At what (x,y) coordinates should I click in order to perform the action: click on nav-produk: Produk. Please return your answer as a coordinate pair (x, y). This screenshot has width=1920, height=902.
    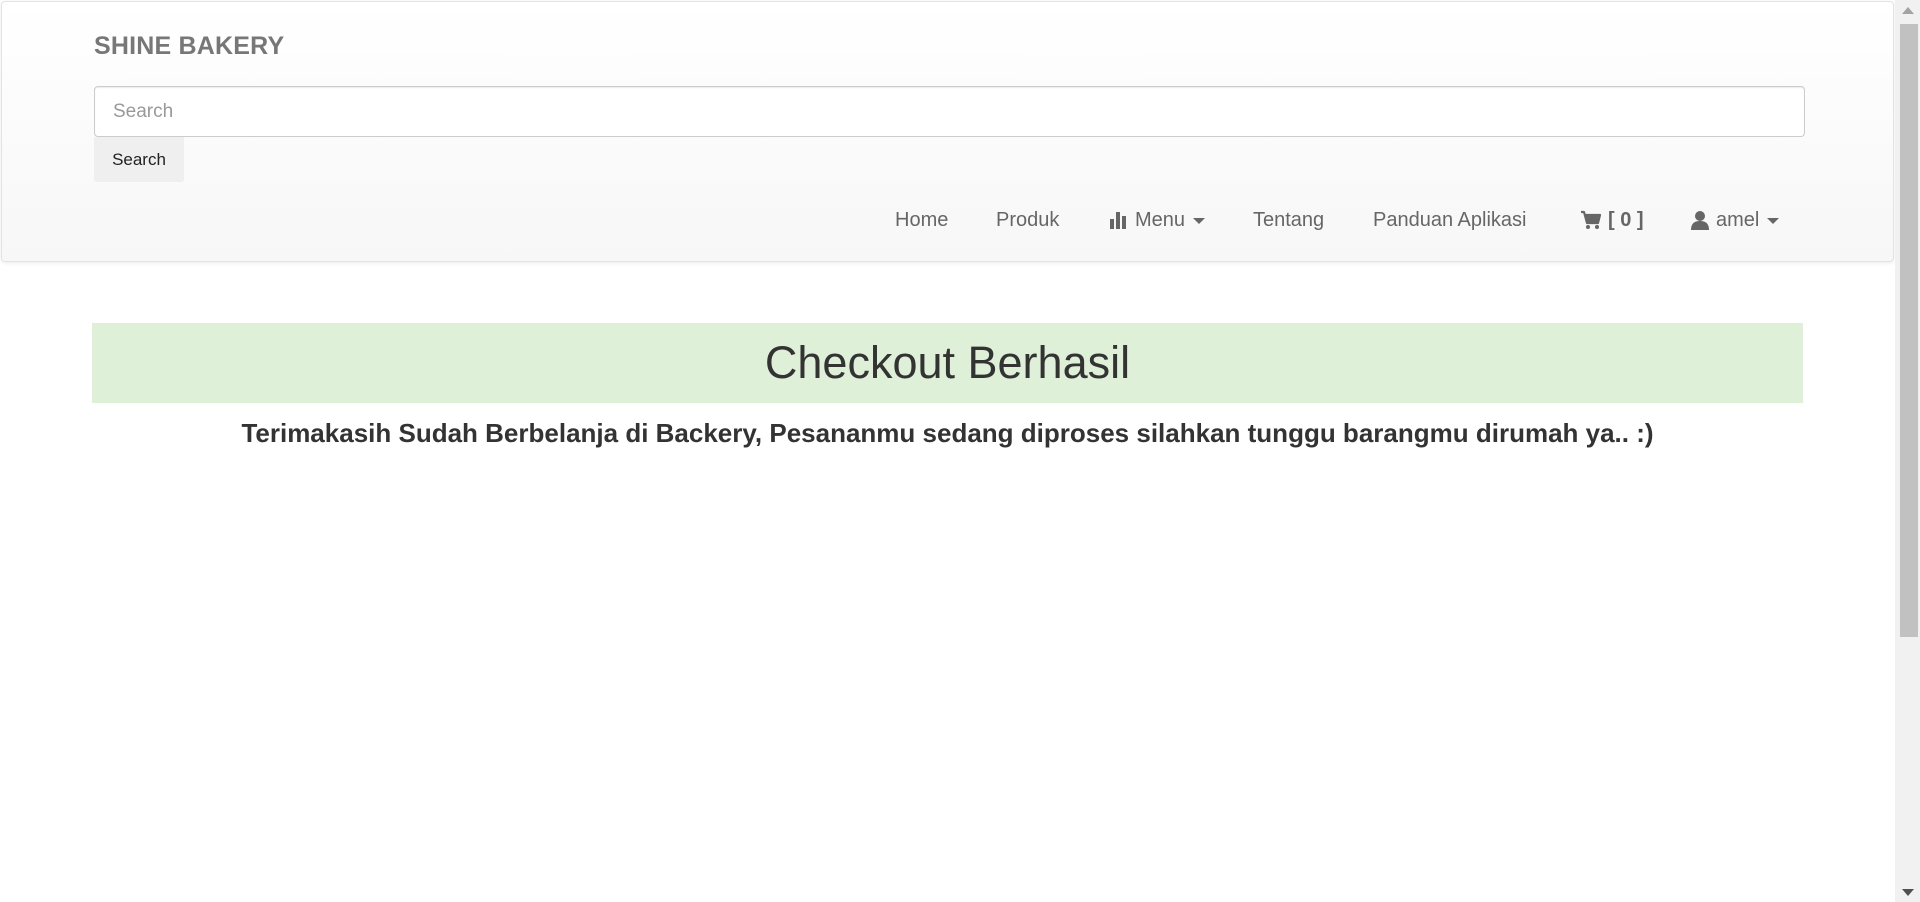
    Looking at the image, I should click on (1027, 220).